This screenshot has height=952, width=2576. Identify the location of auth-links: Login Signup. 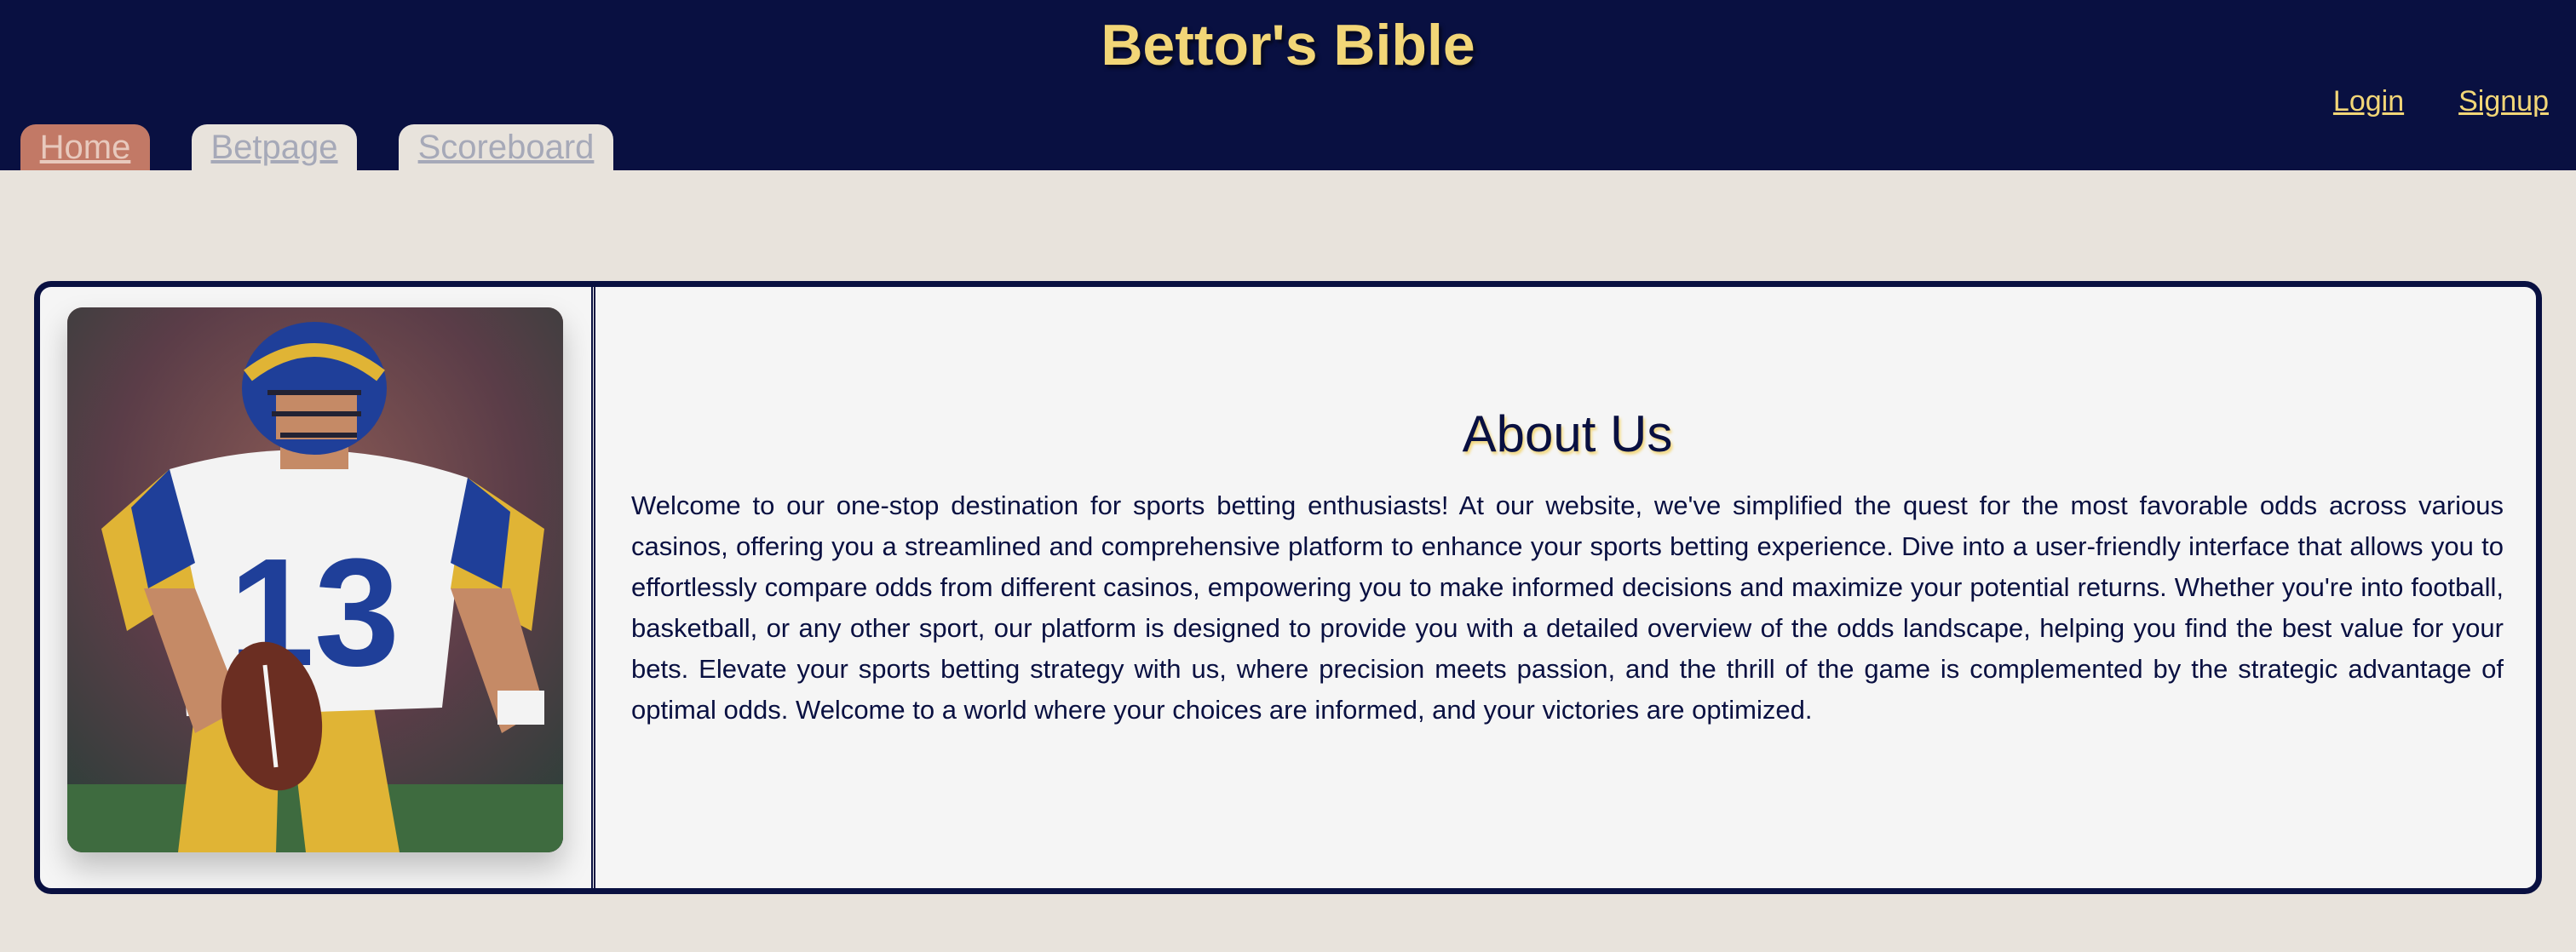
(2441, 101).